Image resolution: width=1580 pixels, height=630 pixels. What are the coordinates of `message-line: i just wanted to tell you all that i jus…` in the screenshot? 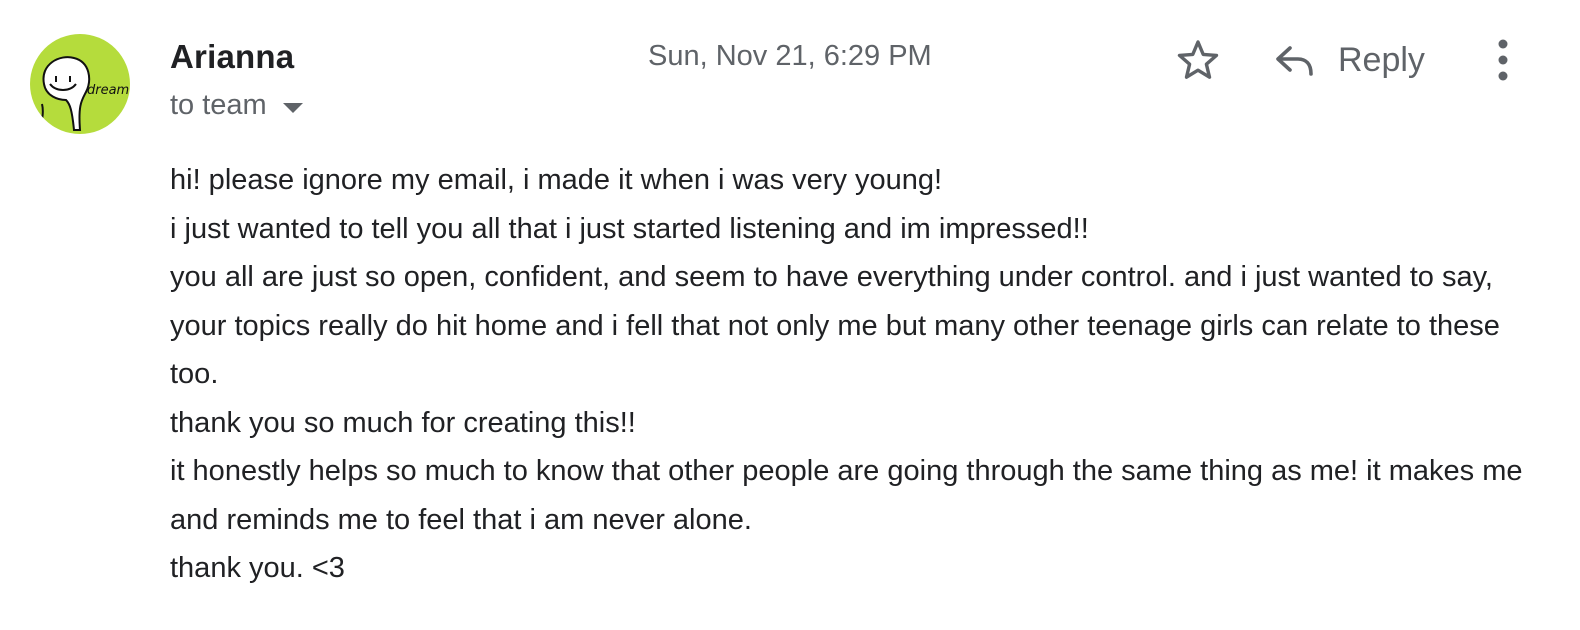 It's located at (629, 228).